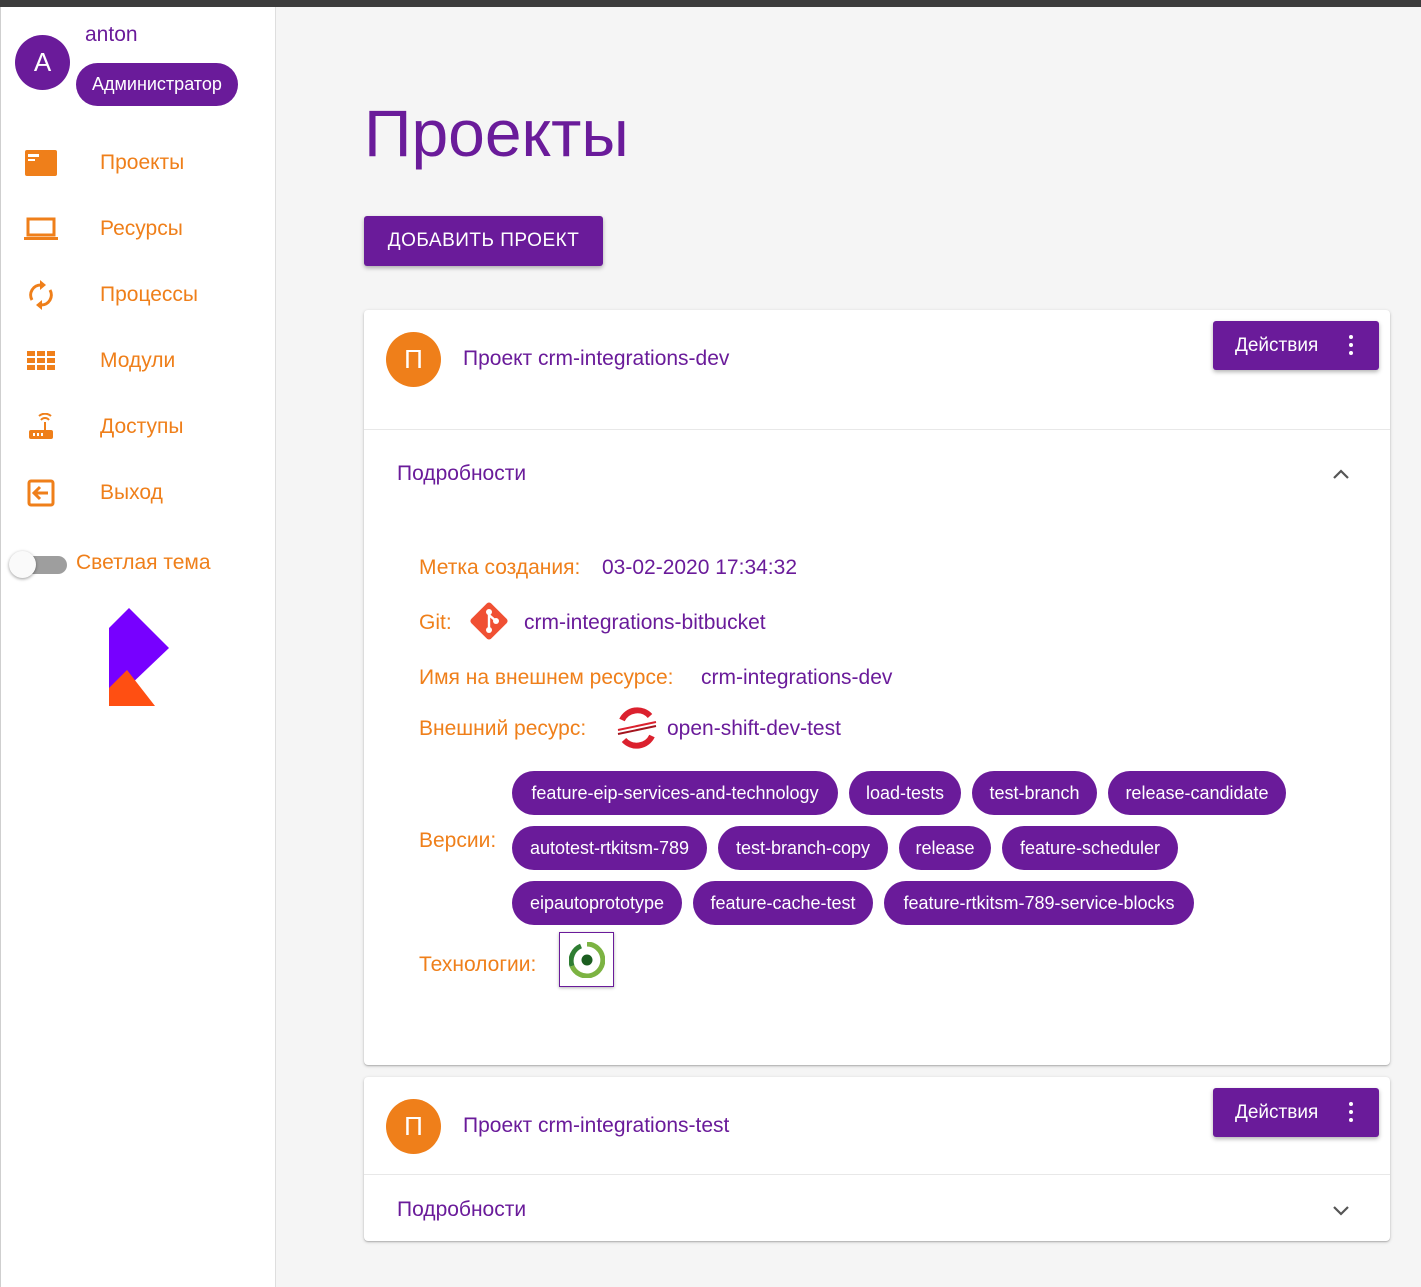 The width and height of the screenshot is (1421, 1287). I want to click on chevron-down-icon, so click(1341, 1210).